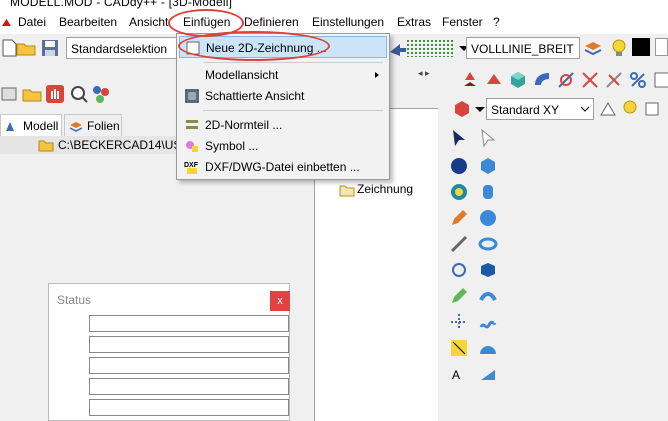  Describe the element at coordinates (554, 92) in the screenshot. I see `right-toolbar: Standard XY` at that location.